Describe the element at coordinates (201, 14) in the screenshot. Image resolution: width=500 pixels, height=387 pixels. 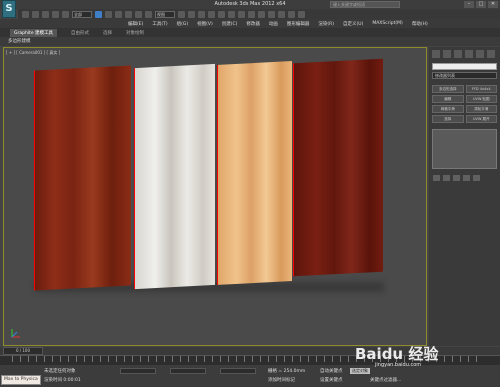
I see `angle-snap-icon` at that location.